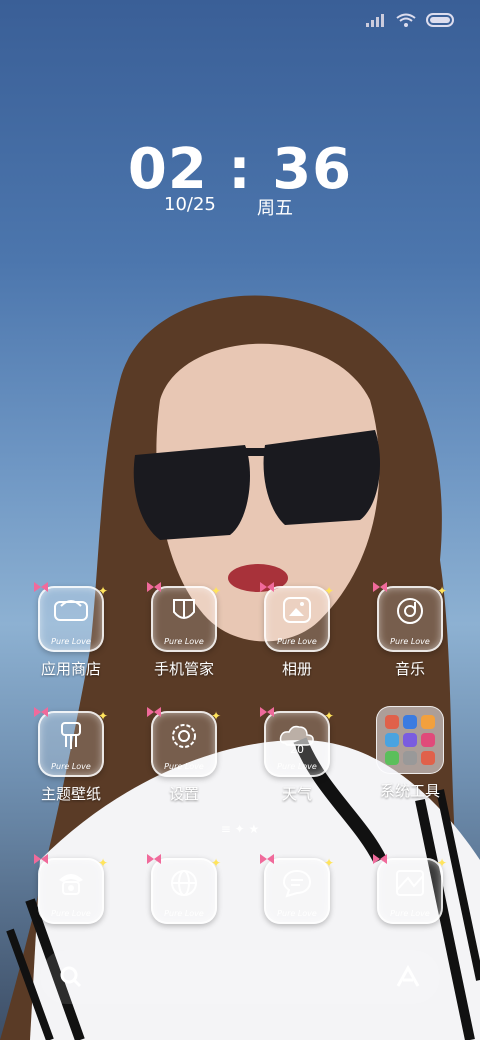 Image resolution: width=480 pixels, height=1040 pixels. Describe the element at coordinates (410, 611) in the screenshot. I see `music-icon` at that location.